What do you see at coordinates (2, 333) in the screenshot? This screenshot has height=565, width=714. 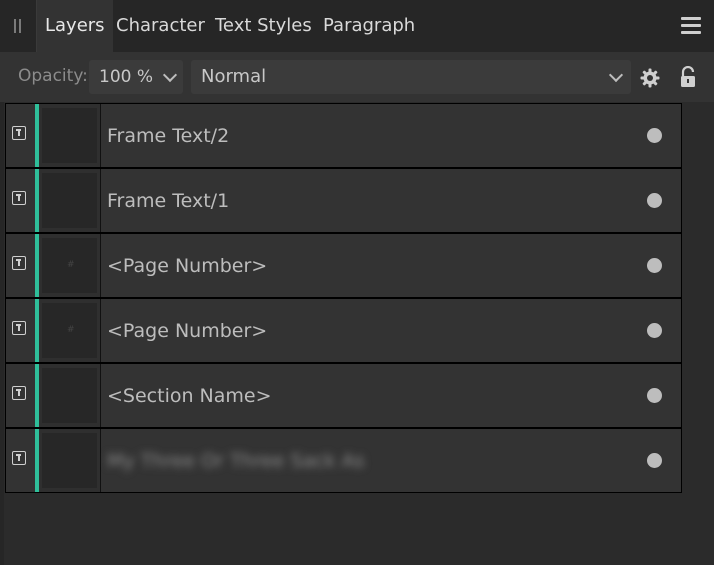 I see `panel-left-edge` at bounding box center [2, 333].